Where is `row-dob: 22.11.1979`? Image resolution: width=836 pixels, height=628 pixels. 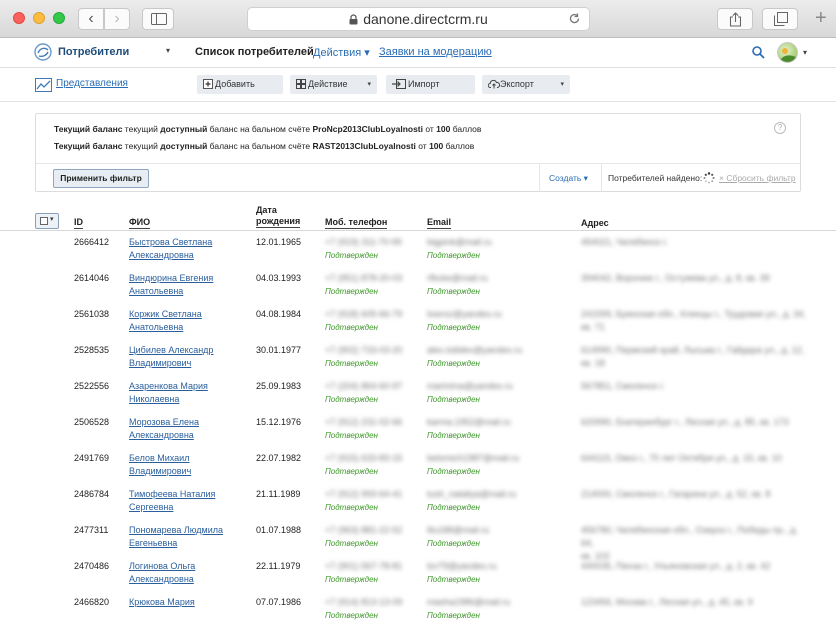
row-dob: 22.11.1979 is located at coordinates (278, 566).